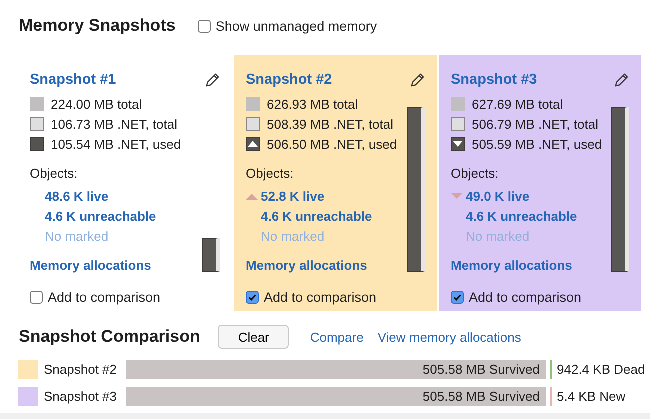 The image size is (650, 419). I want to click on checkbox: Show unmanaged memory, so click(288, 26).